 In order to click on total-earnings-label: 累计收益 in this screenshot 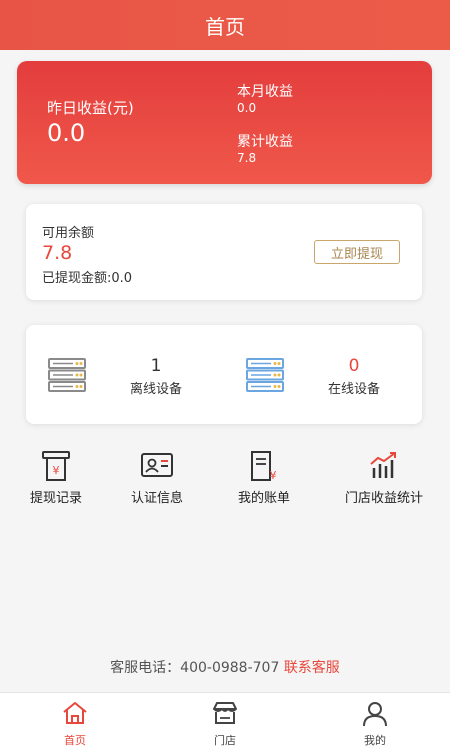, I will do `click(265, 142)`.